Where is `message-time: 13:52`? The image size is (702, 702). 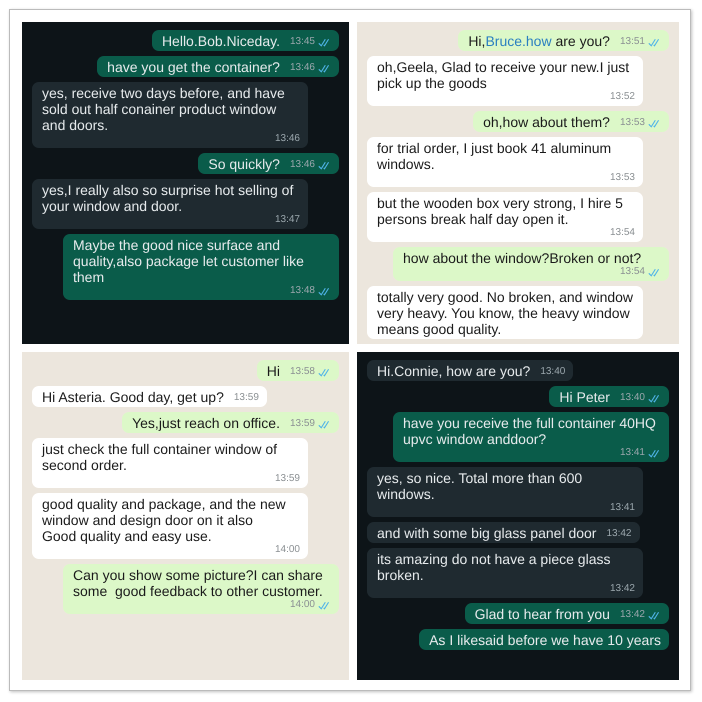
message-time: 13:52 is located at coordinates (622, 97).